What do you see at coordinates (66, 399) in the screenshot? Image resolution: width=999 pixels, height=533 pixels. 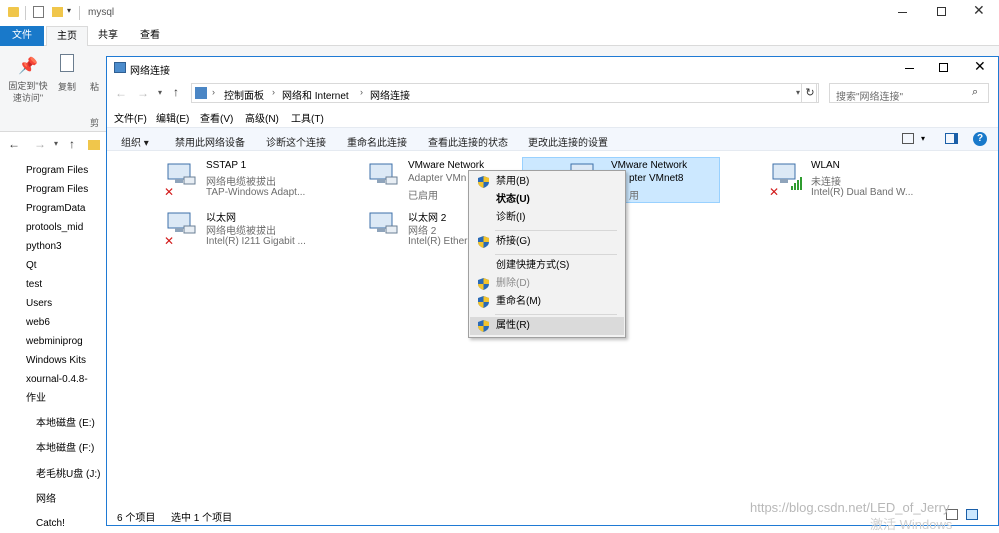 I see `tree-item: 作业` at bounding box center [66, 399].